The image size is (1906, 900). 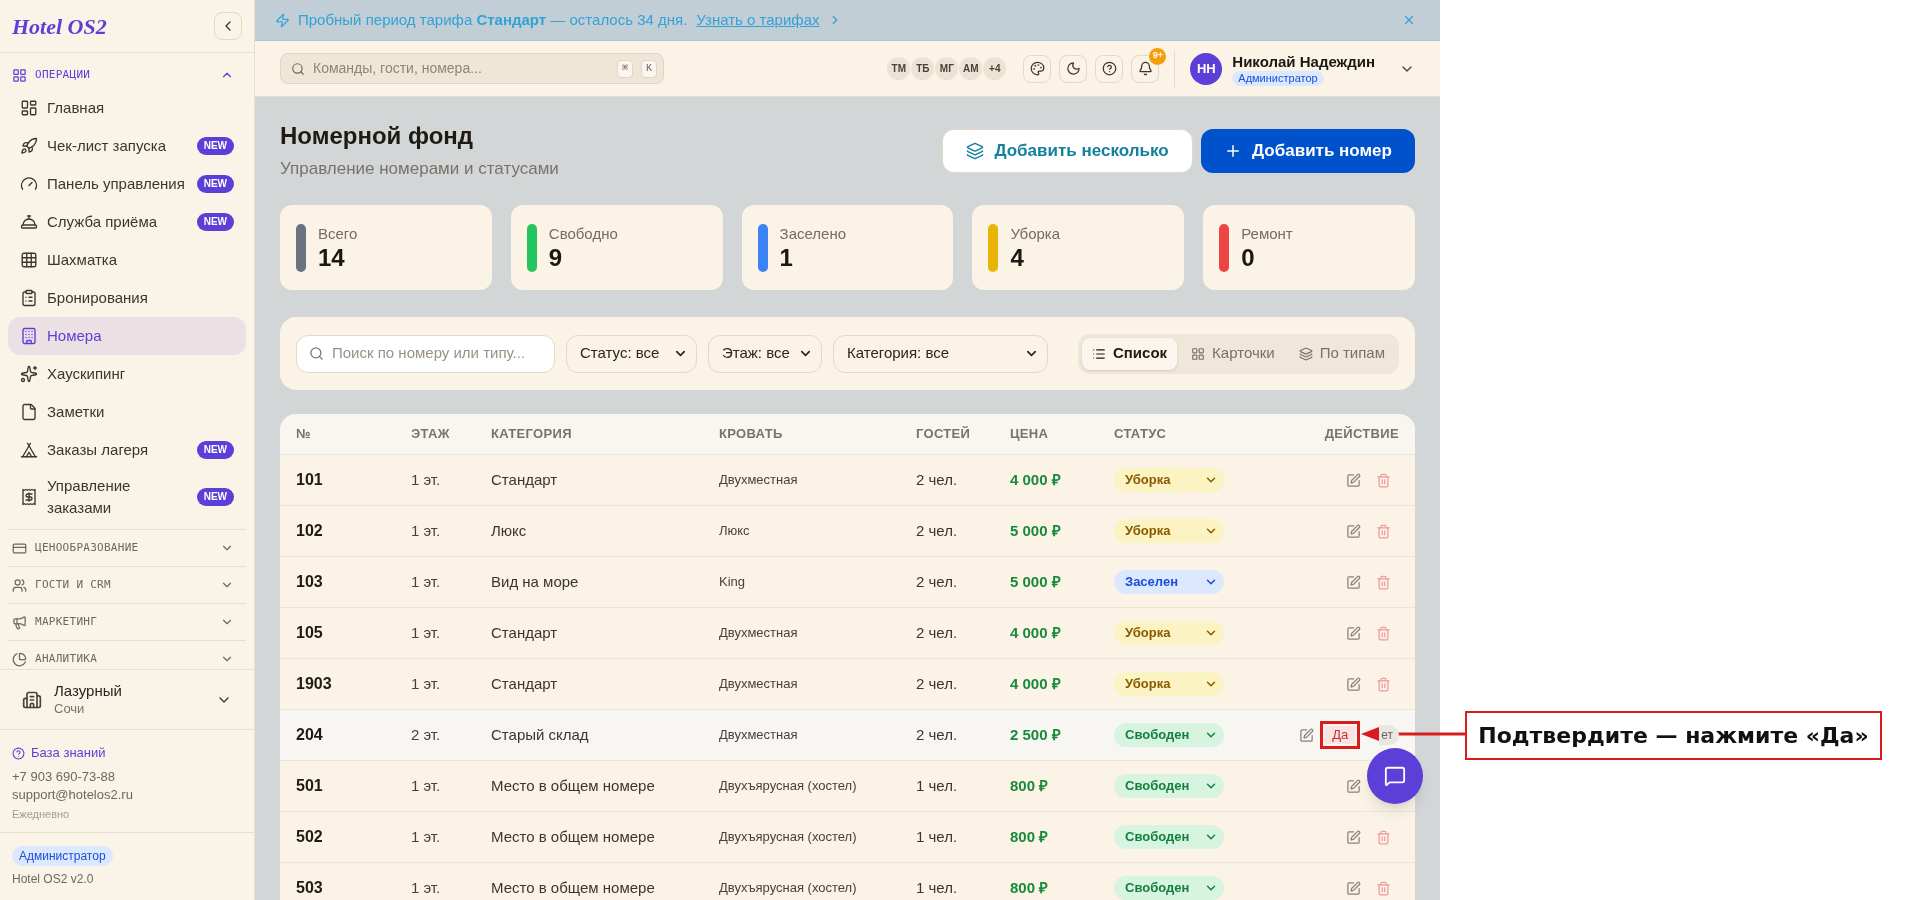 I want to click on room-number: 101, so click(x=309, y=480).